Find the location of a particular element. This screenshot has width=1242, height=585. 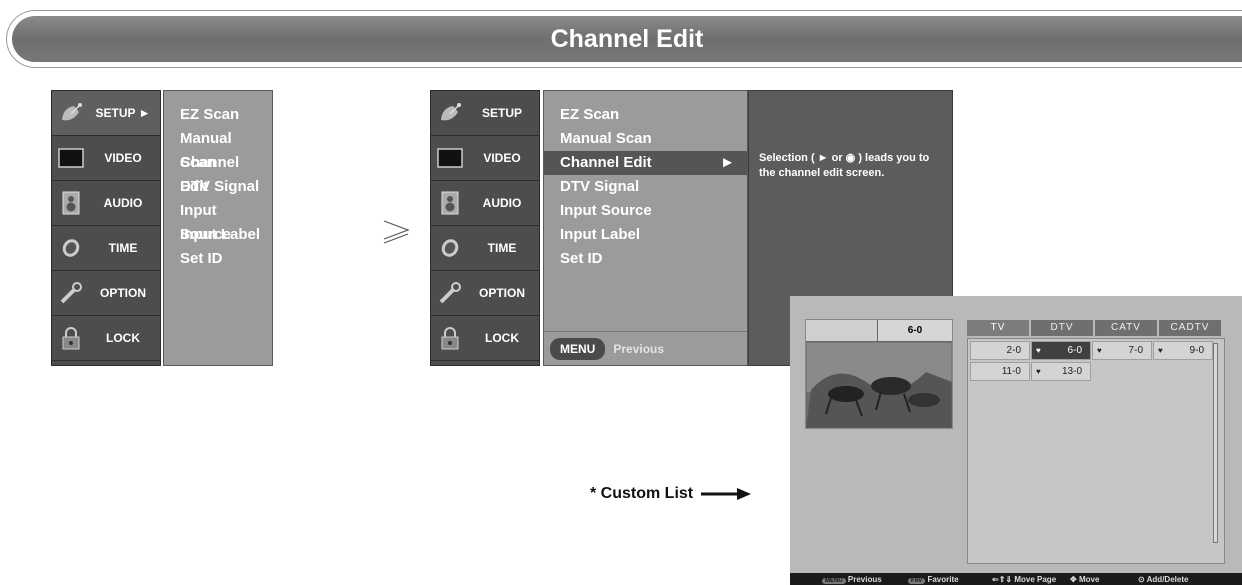

preview-image is located at coordinates (879, 385).